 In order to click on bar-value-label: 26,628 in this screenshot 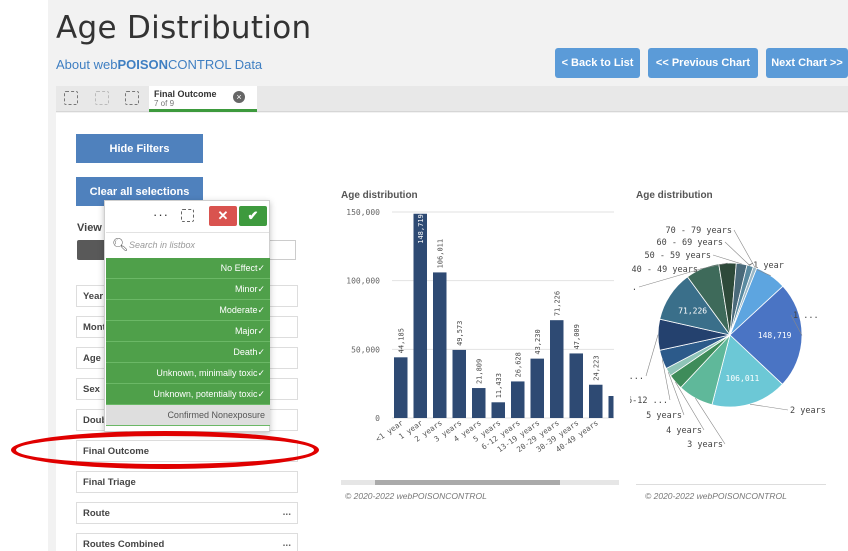, I will do `click(518, 364)`.